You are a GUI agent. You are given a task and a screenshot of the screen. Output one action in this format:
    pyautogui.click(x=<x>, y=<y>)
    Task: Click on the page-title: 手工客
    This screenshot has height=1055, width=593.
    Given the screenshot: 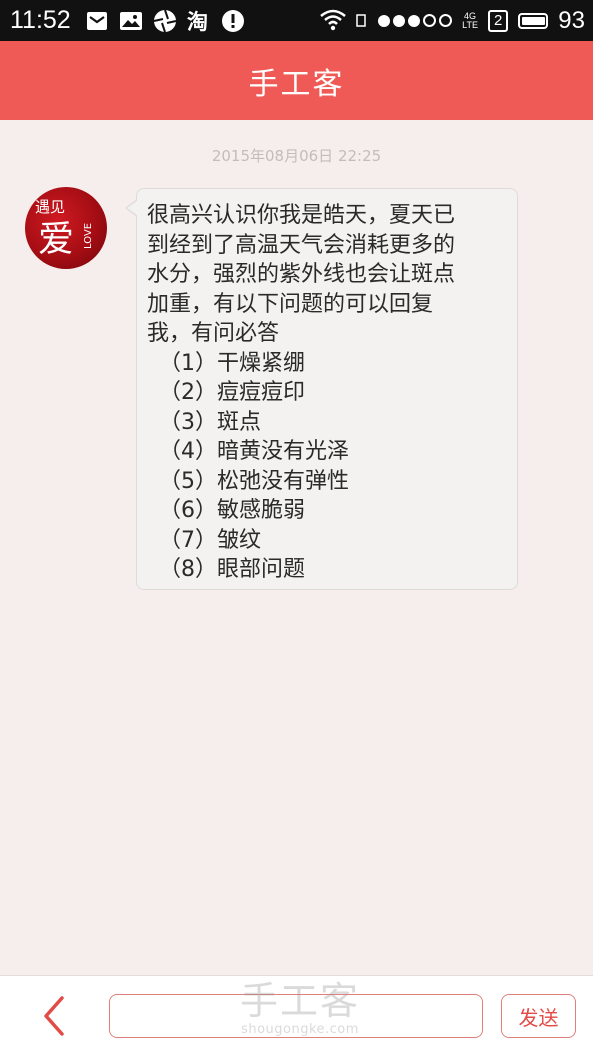 What is the action you would take?
    pyautogui.click(x=296, y=84)
    